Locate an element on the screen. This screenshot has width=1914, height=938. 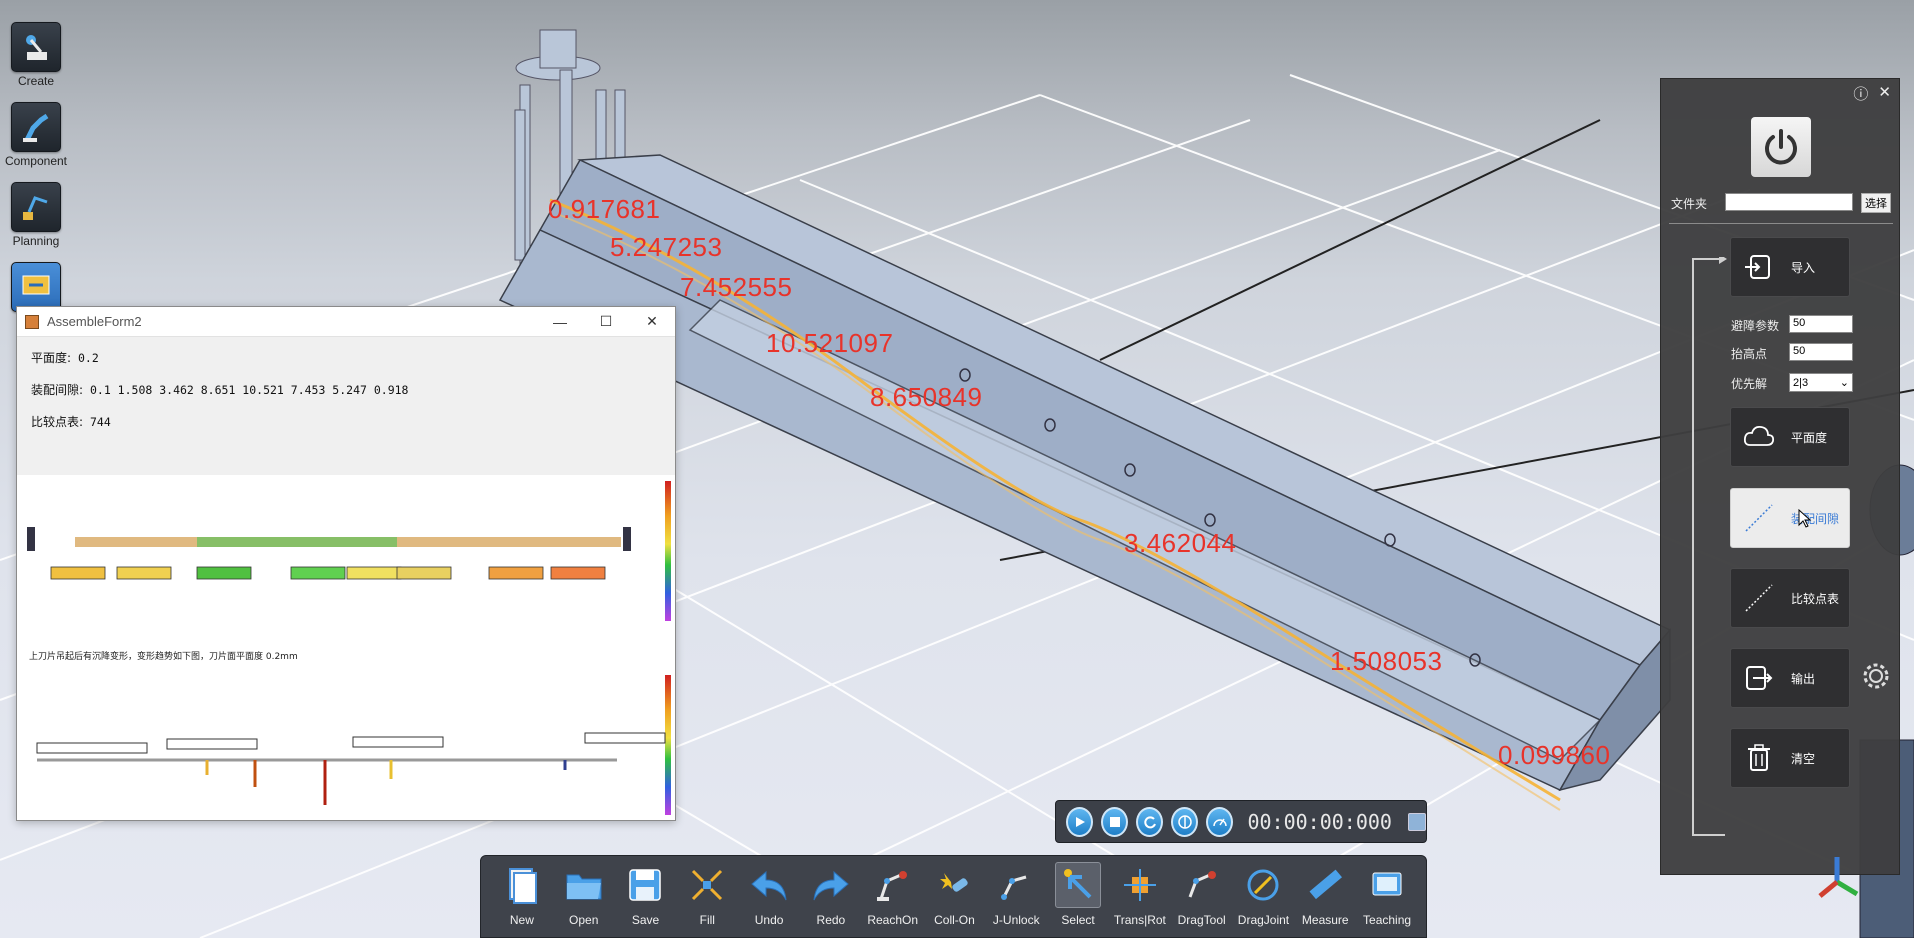
avoid-param-input: 50 is located at coordinates (1821, 324).